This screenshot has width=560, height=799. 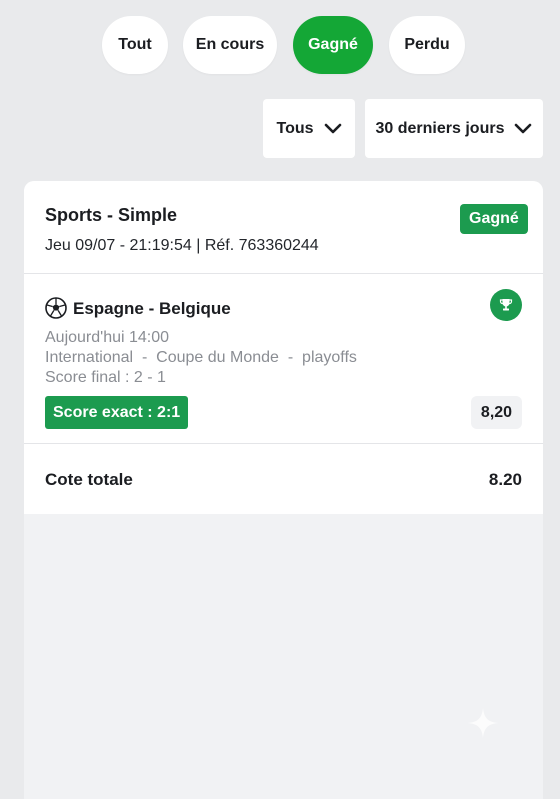 I want to click on period-dropdown: 30 derniers jours, so click(x=454, y=128).